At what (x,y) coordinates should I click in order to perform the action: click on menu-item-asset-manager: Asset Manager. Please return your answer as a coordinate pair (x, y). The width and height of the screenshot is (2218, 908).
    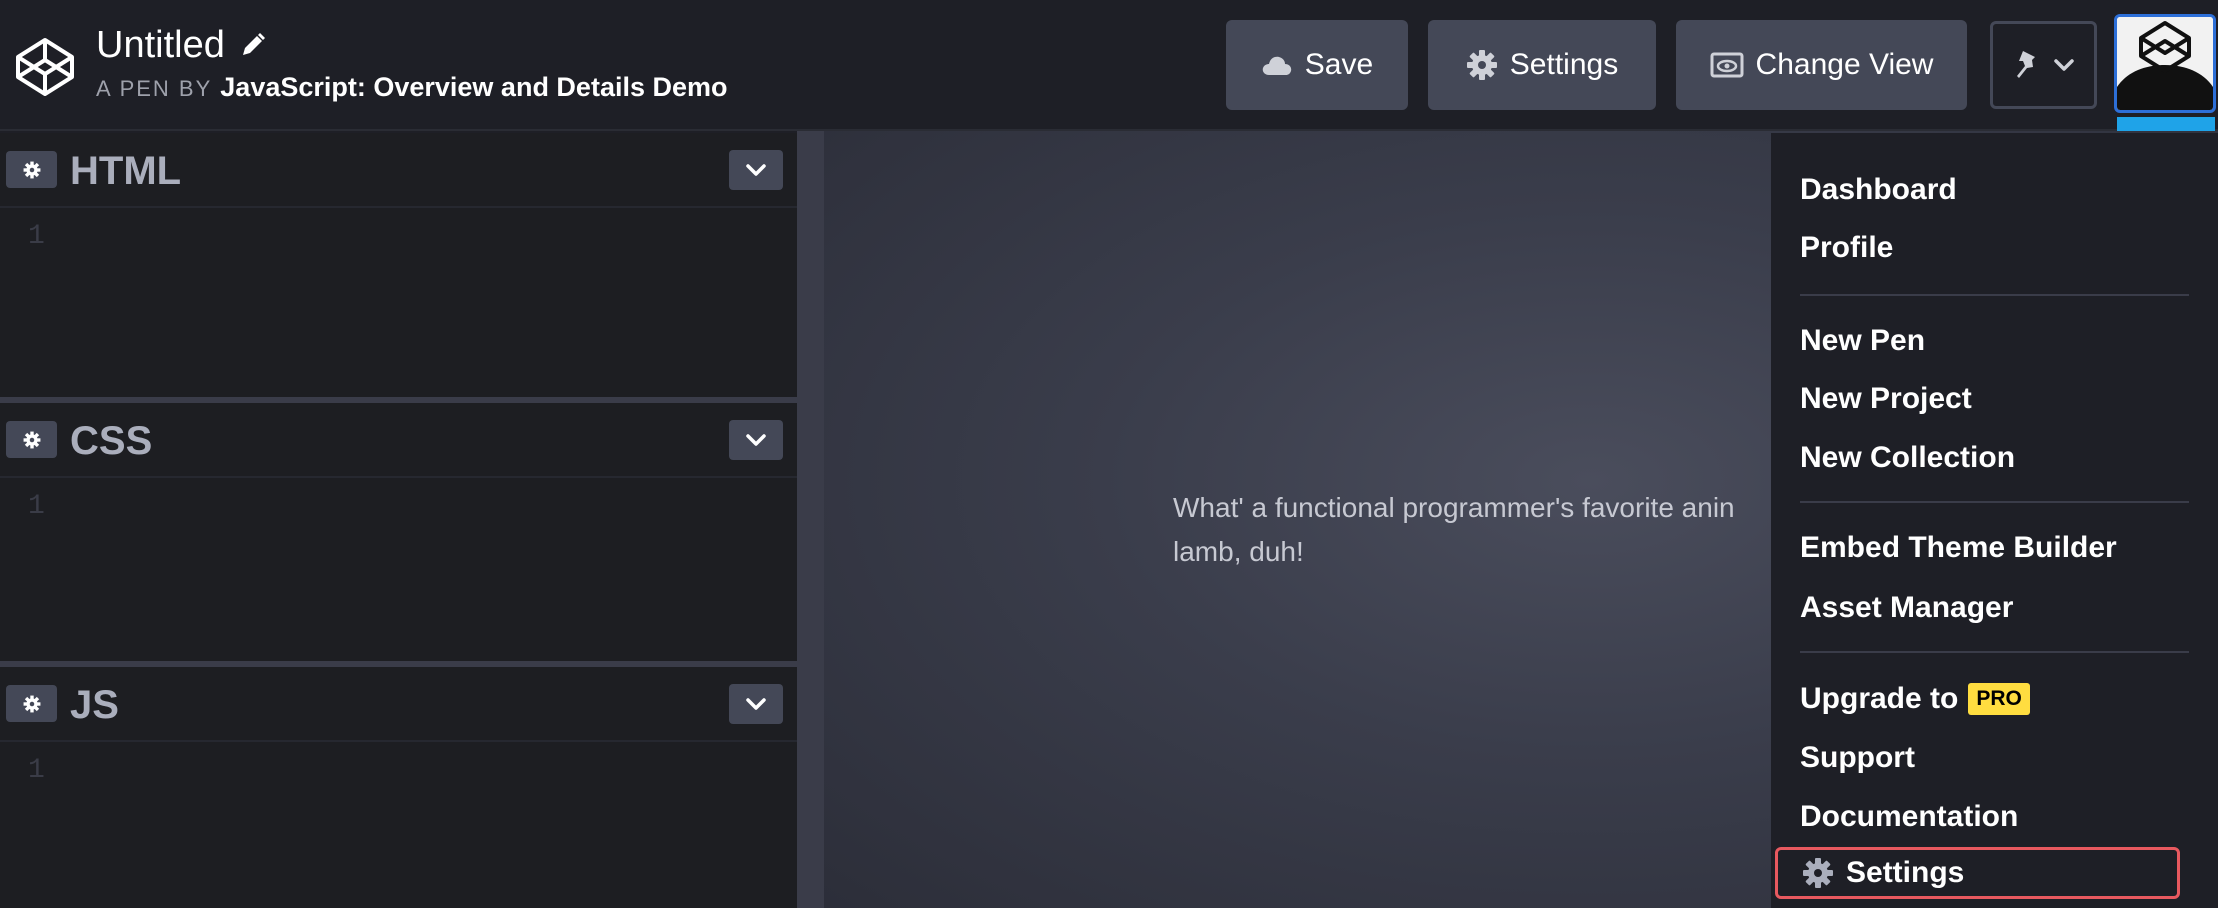
    Looking at the image, I should click on (1906, 608).